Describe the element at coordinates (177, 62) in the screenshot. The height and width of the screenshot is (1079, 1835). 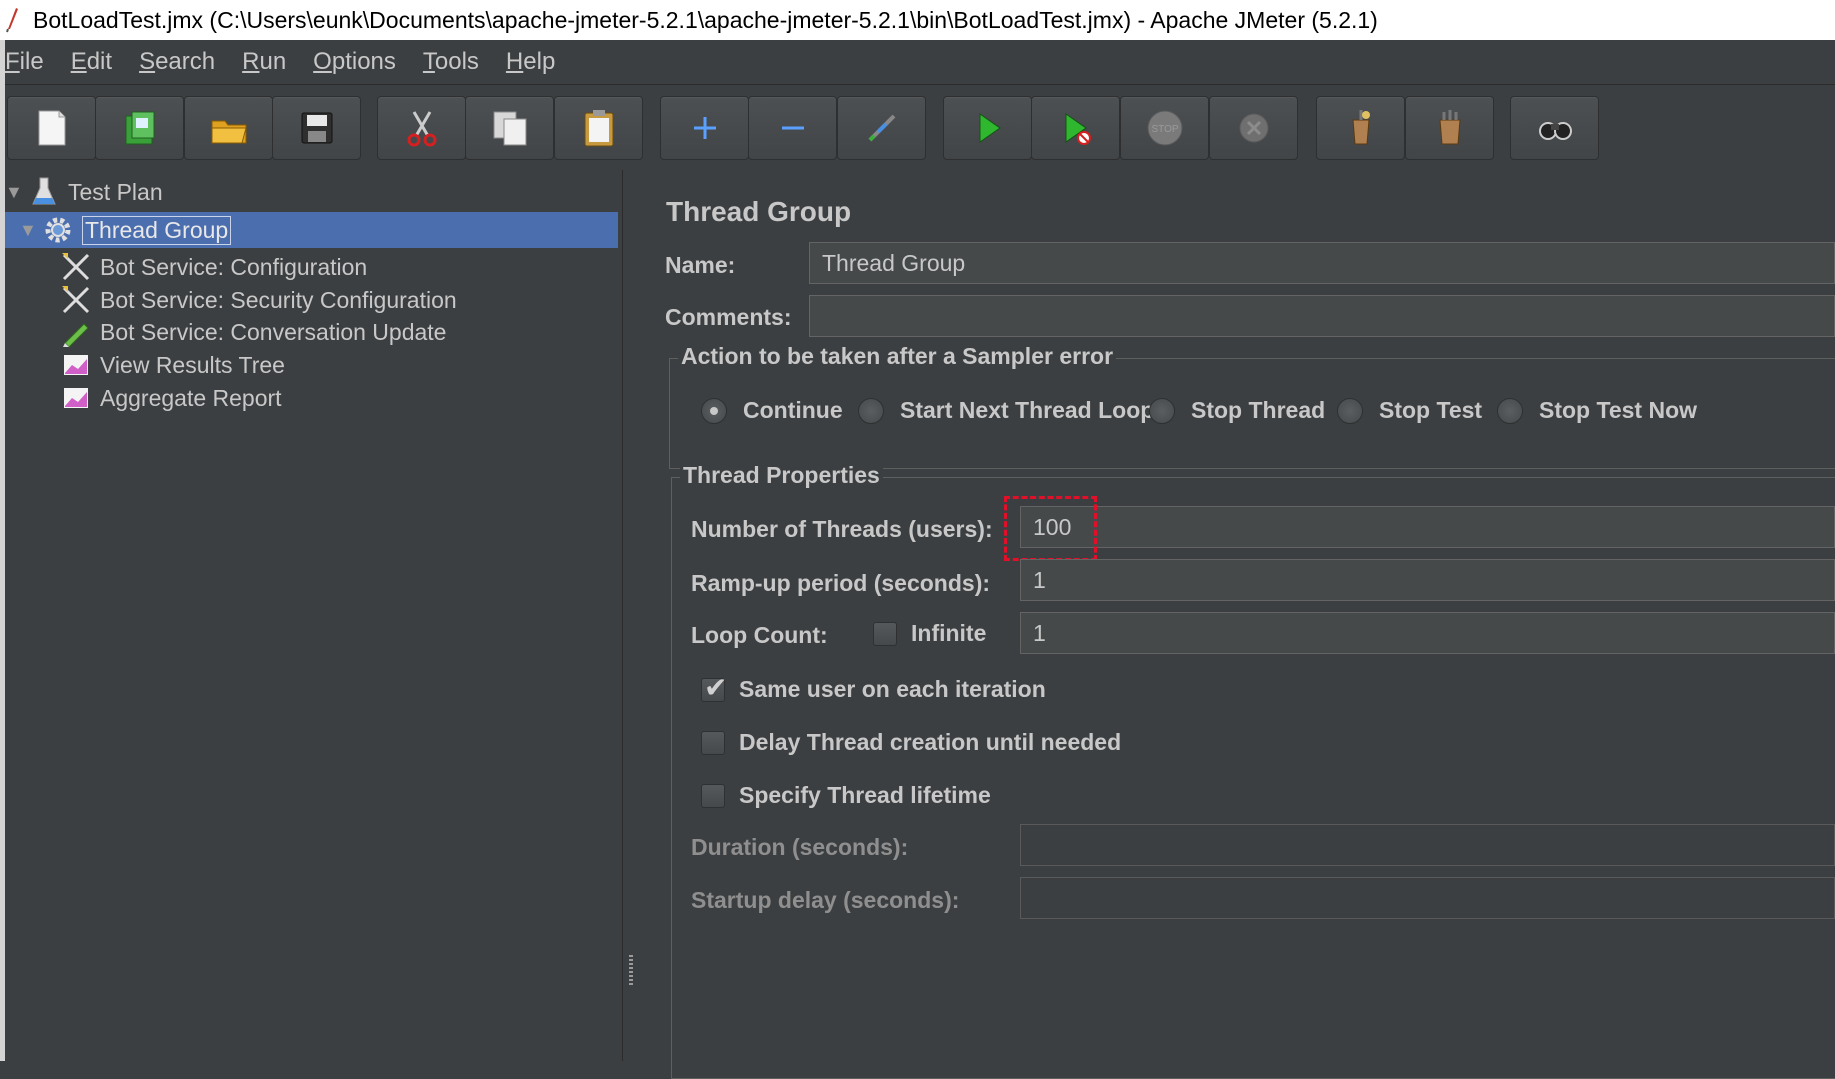
I see `menu-search: Search` at that location.